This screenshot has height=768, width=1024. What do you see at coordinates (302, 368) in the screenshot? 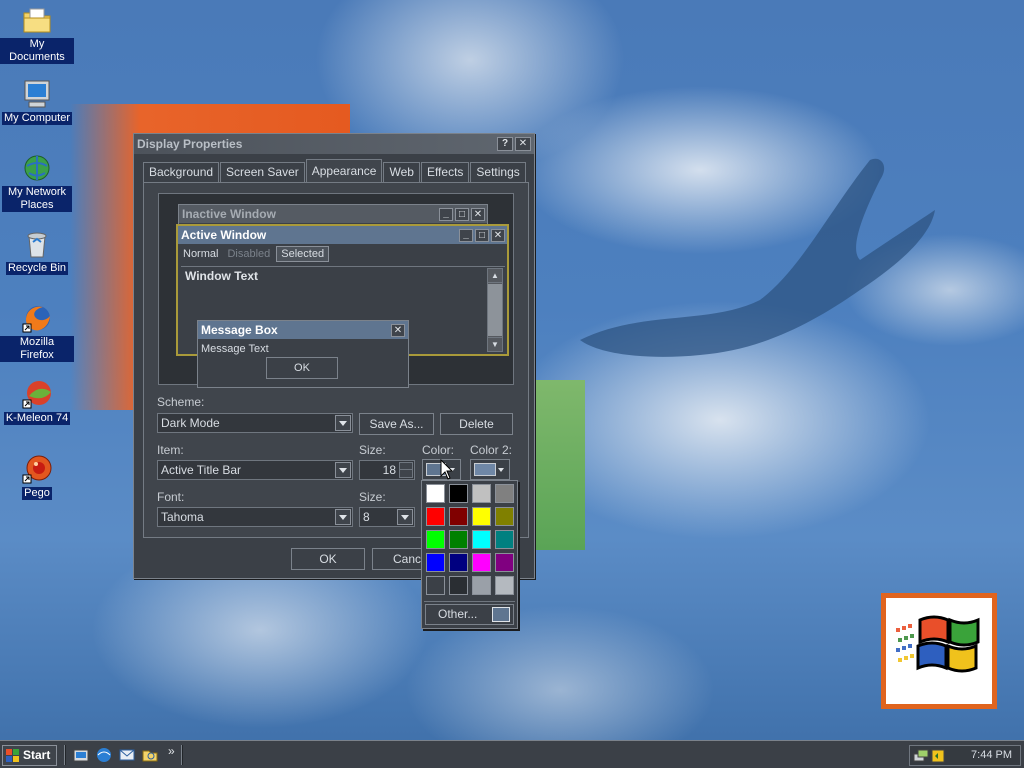
I see `message-box-ok-button: OK` at bounding box center [302, 368].